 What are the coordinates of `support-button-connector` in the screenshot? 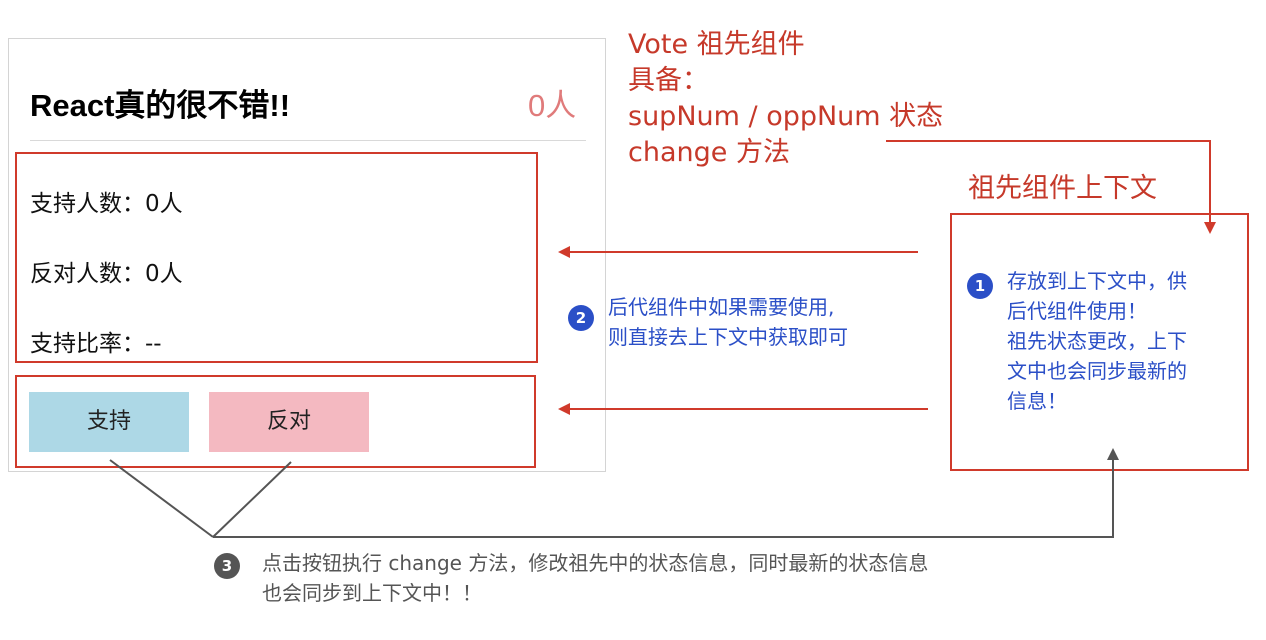 It's located at (161, 498).